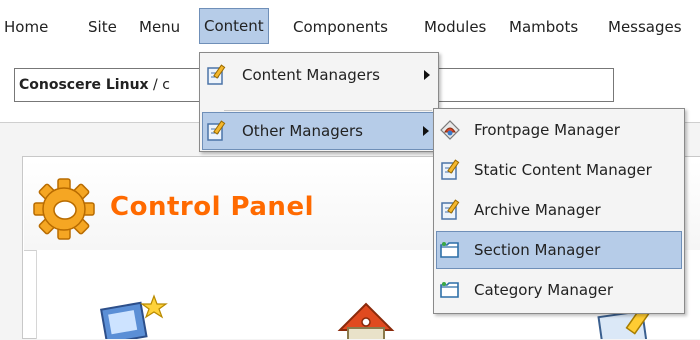 Image resolution: width=700 pixels, height=340 pixels. I want to click on menu-components: Components, so click(340, 27).